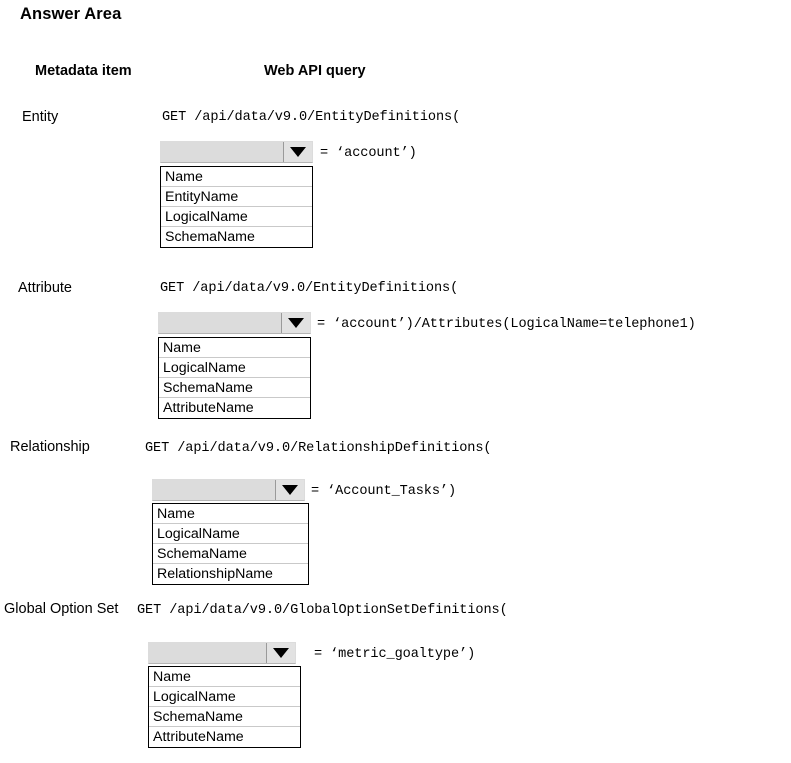 This screenshot has width=791, height=763. What do you see at coordinates (50, 447) in the screenshot?
I see `row-label-relationship: Relationship` at bounding box center [50, 447].